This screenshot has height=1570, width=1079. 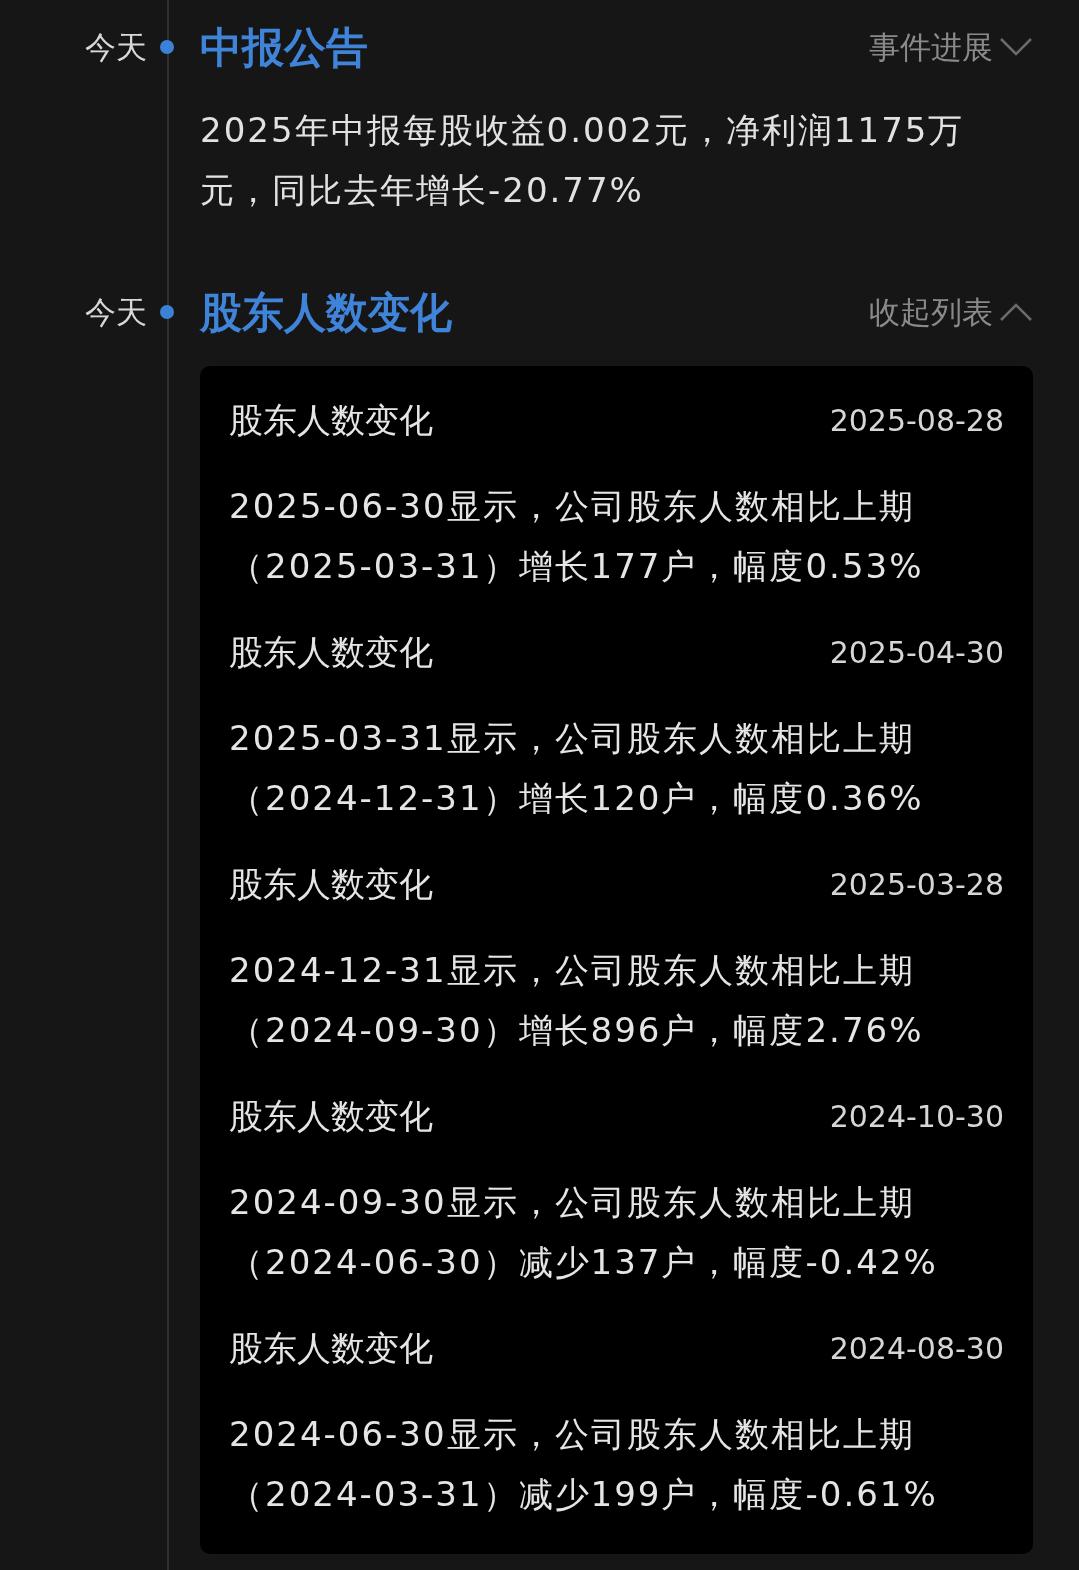 I want to click on record-description: 2024-06-30显示，公司股东人数相比上期（2024-03-31）减少199户，幅度-0.61%, so click(x=584, y=1464).